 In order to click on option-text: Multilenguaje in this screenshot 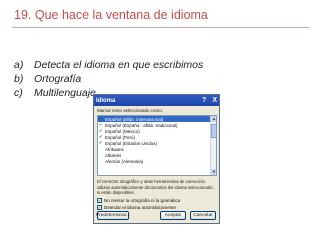, I will do `click(65, 93)`.